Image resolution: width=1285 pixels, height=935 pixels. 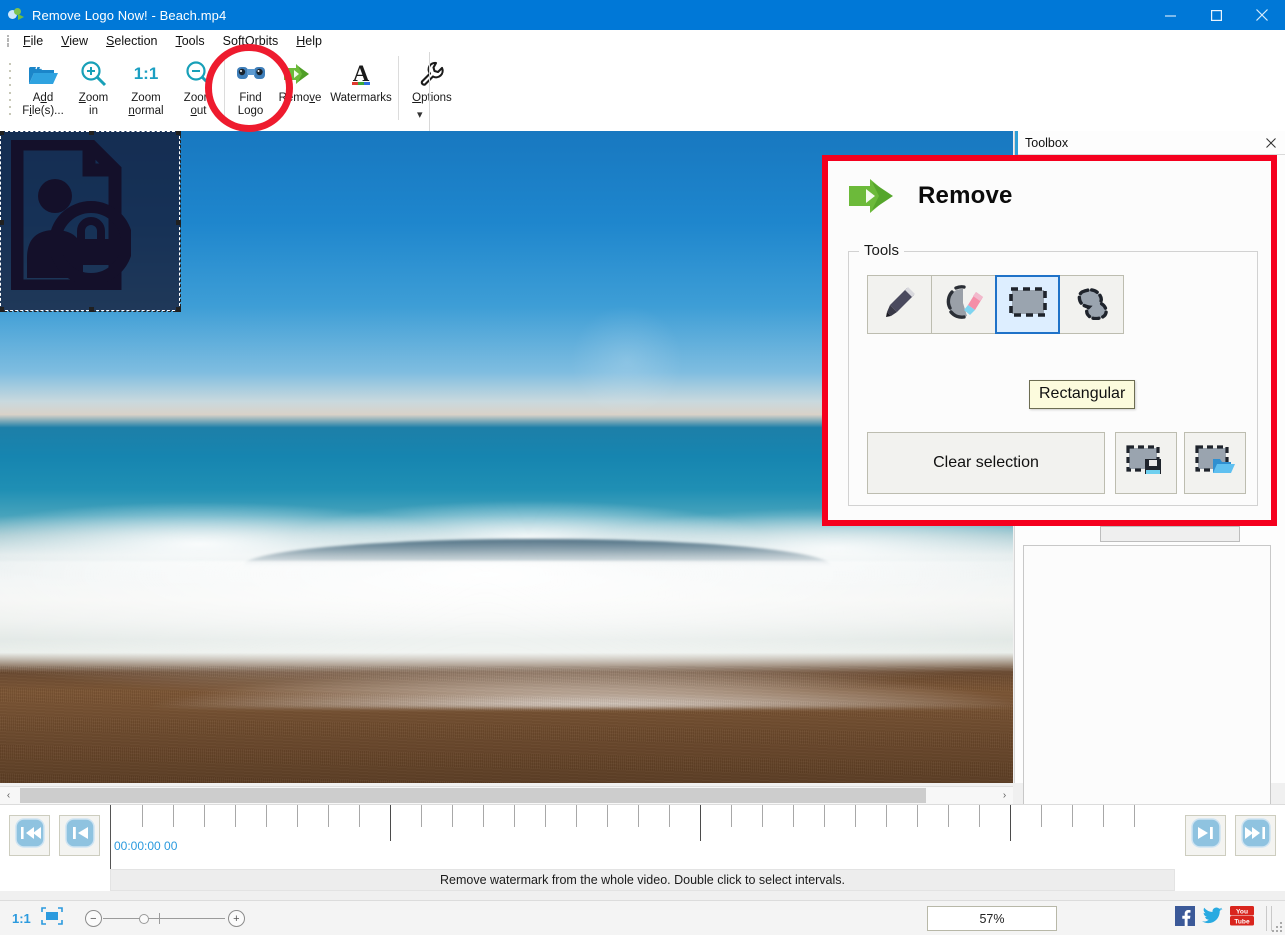 What do you see at coordinates (1230, 880) in the screenshot?
I see `status-right-spacer` at bounding box center [1230, 880].